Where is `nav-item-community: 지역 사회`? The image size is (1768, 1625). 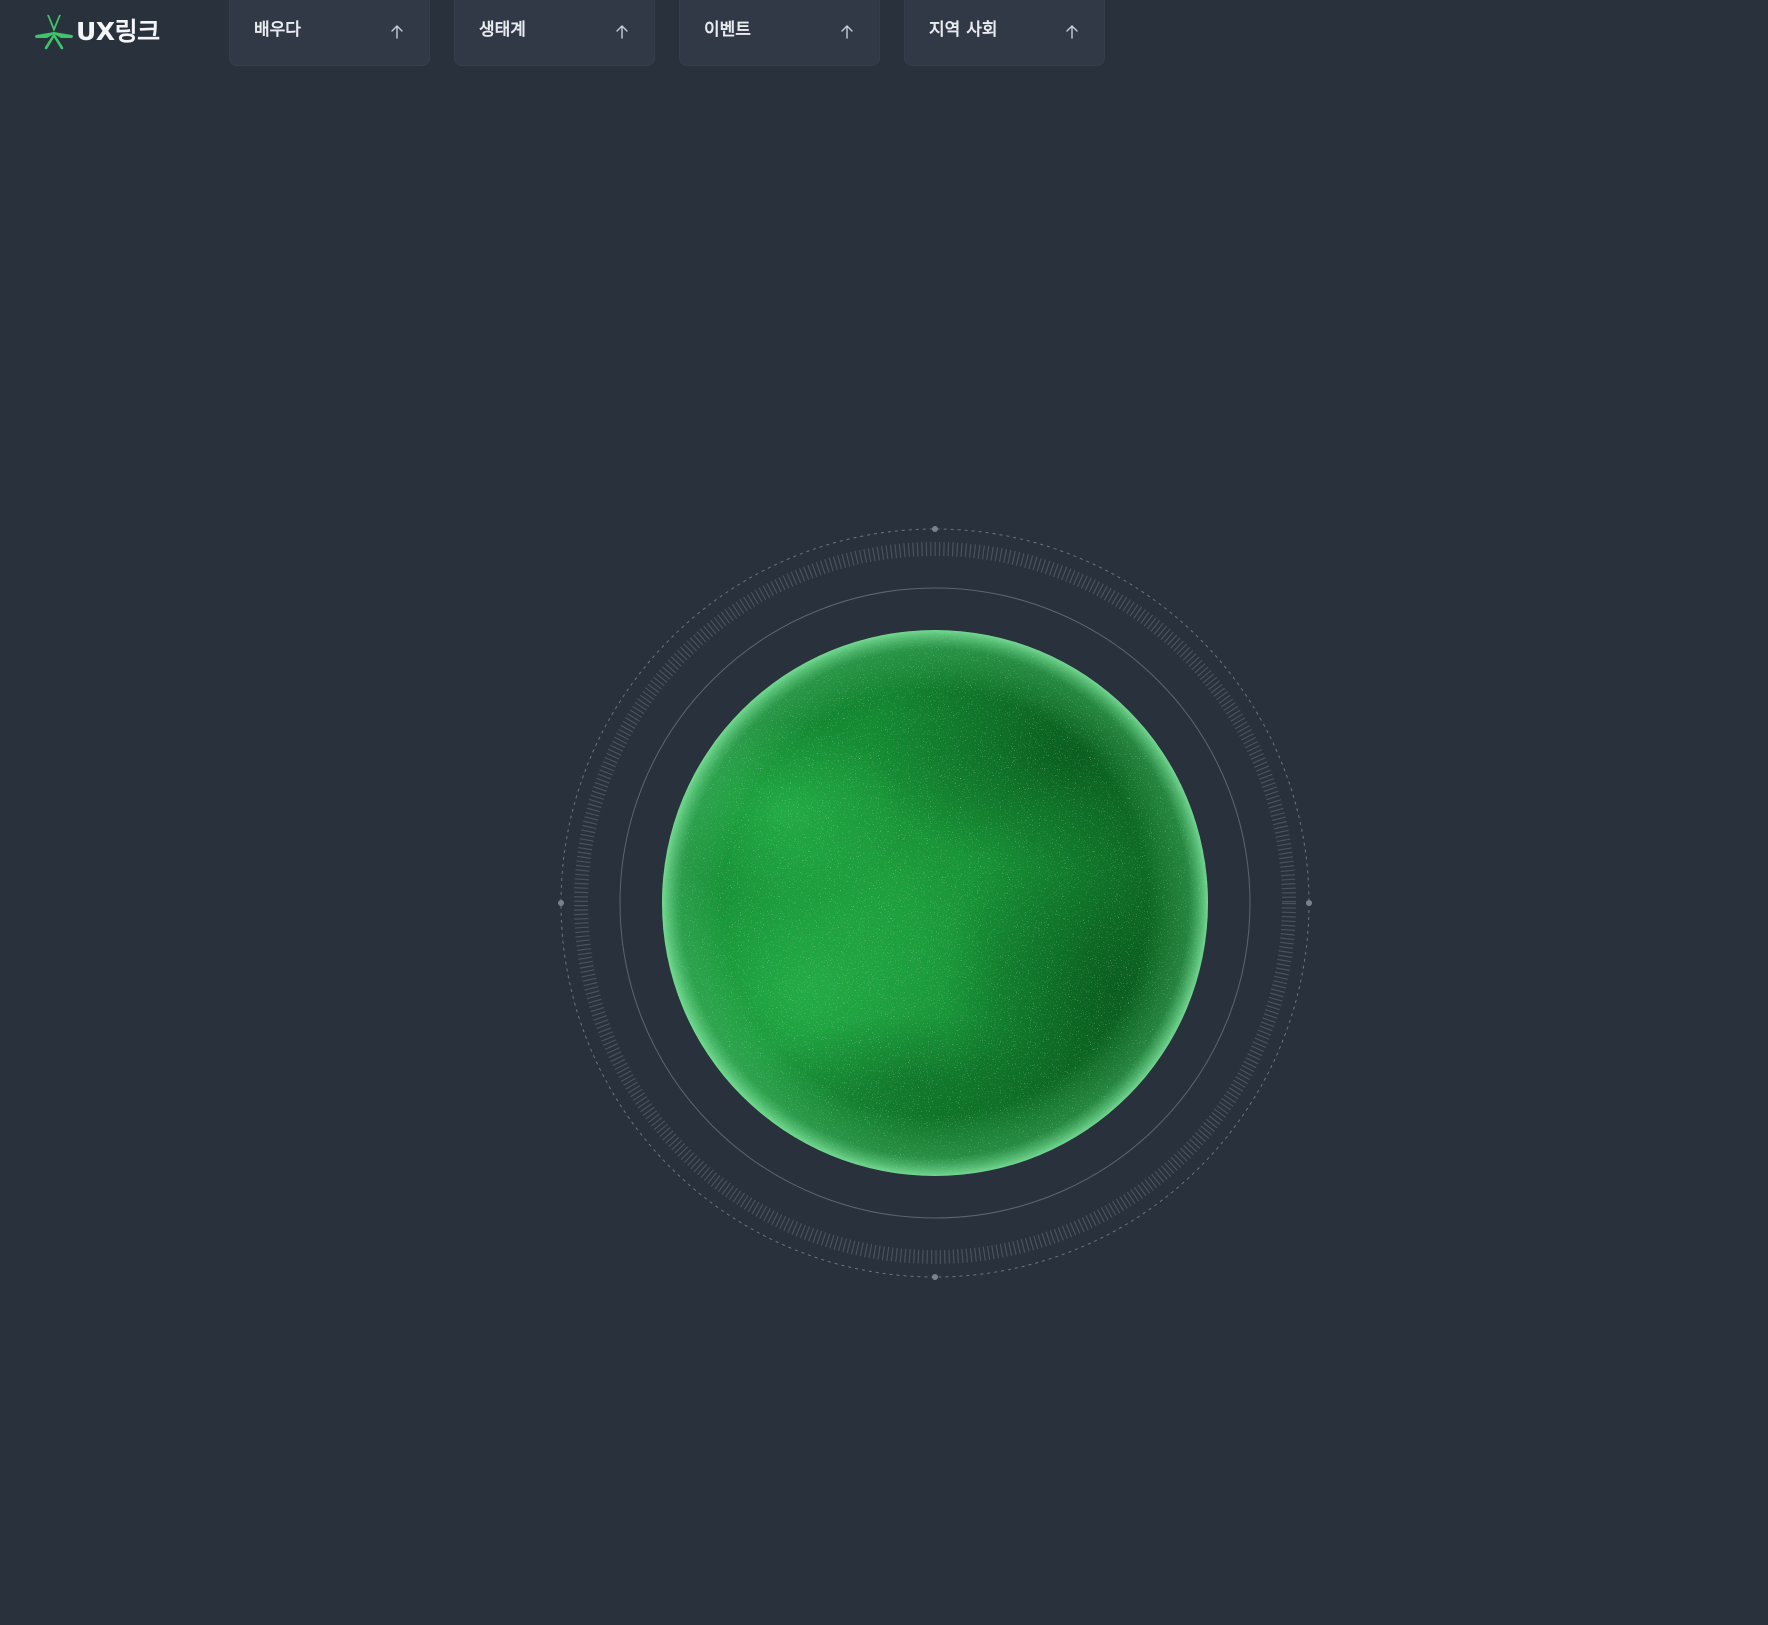 nav-item-community: 지역 사회 is located at coordinates (1004, 33).